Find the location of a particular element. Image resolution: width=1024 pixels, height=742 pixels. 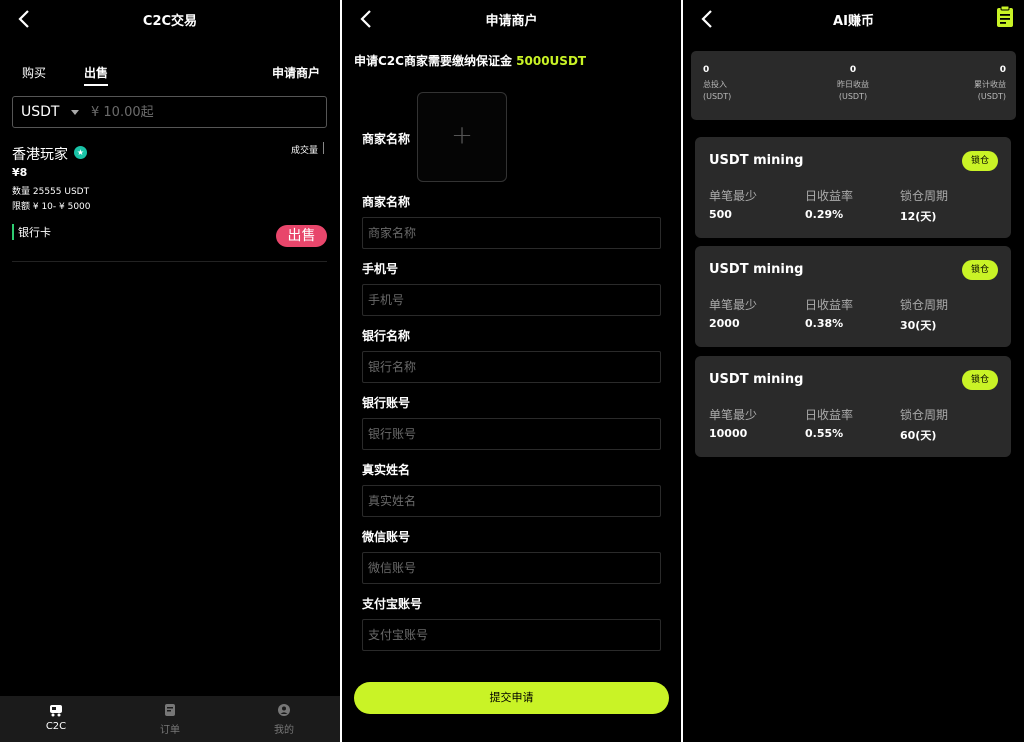

amount-input is located at coordinates (201, 112).